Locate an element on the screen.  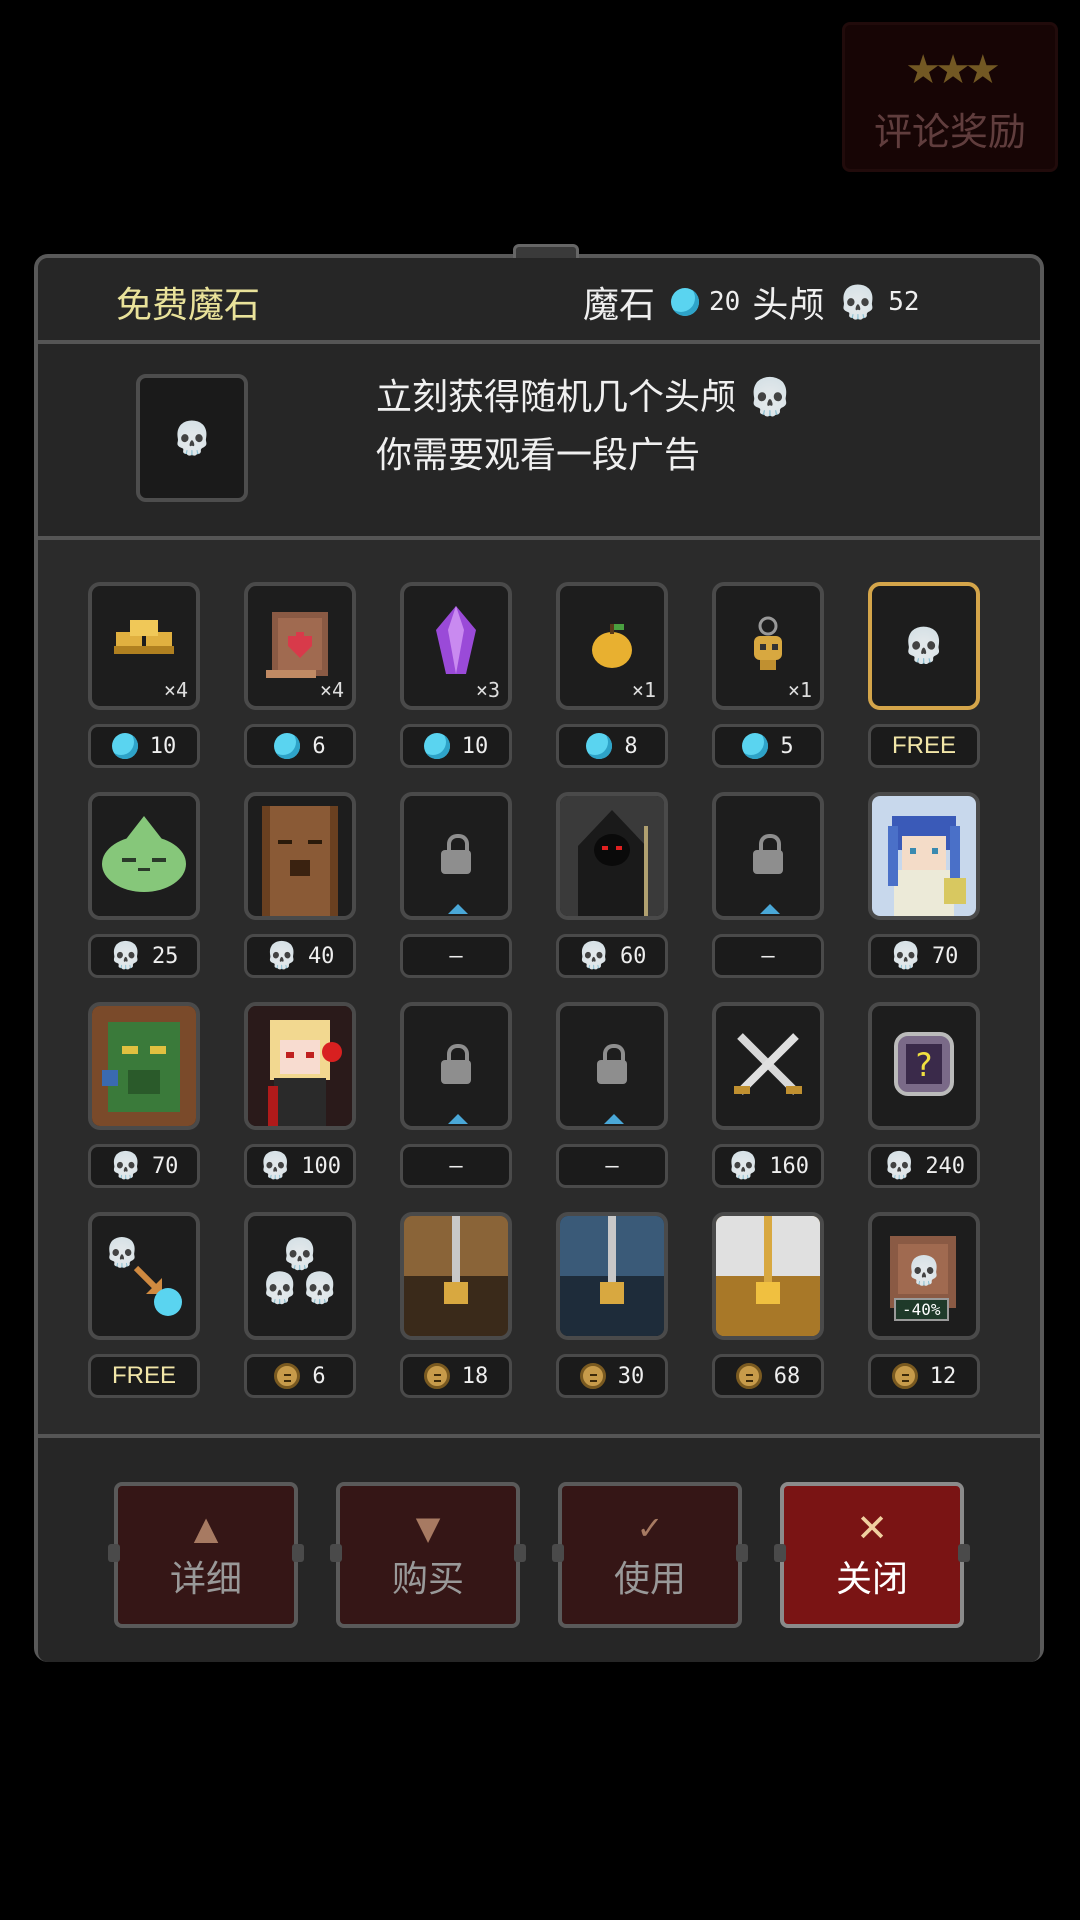
item-slot: ×3 is located at coordinates (456, 646).